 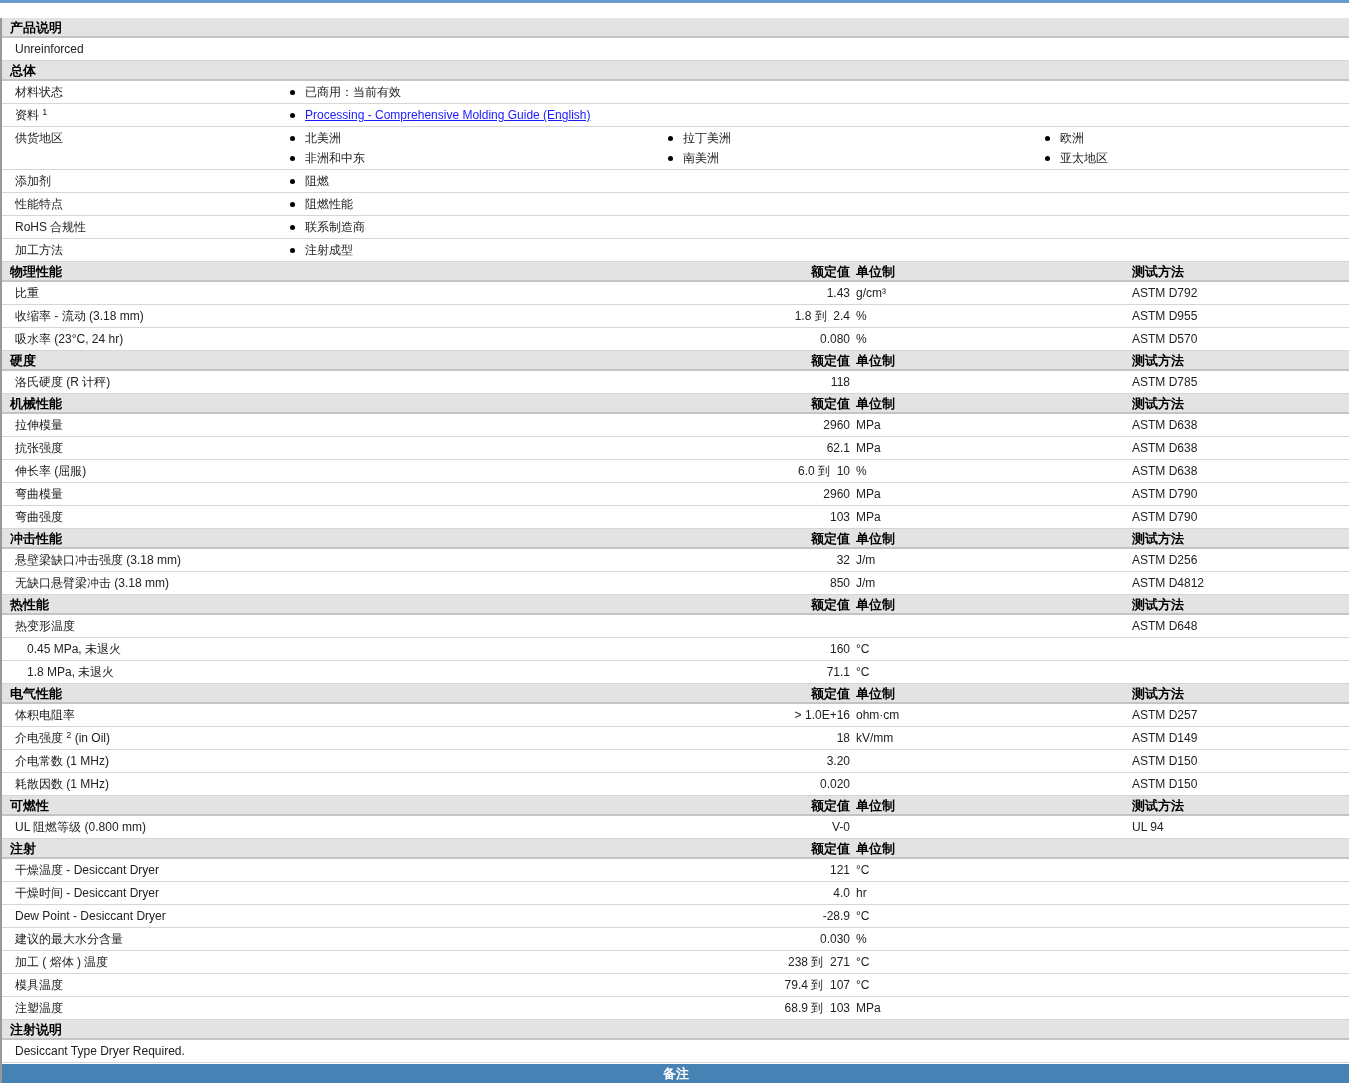 I want to click on unit-text: MPa, so click(x=868, y=517).